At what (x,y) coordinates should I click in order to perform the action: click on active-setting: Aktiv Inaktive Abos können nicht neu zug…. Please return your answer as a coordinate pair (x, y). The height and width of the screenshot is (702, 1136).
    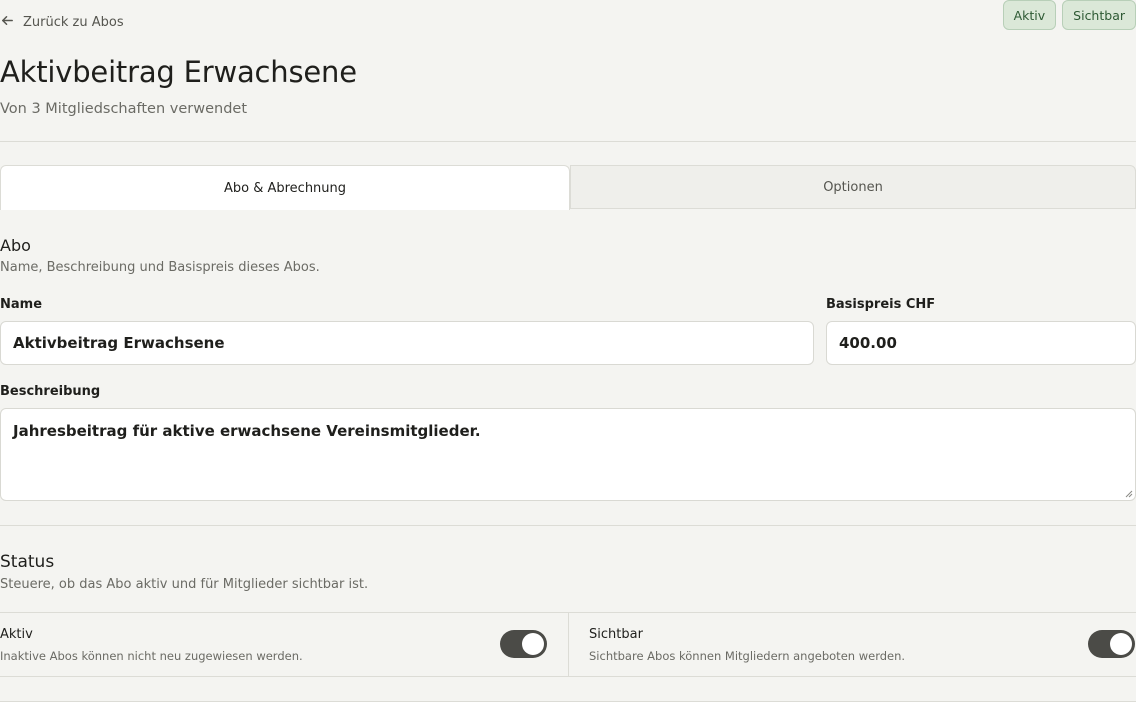
    Looking at the image, I should click on (284, 644).